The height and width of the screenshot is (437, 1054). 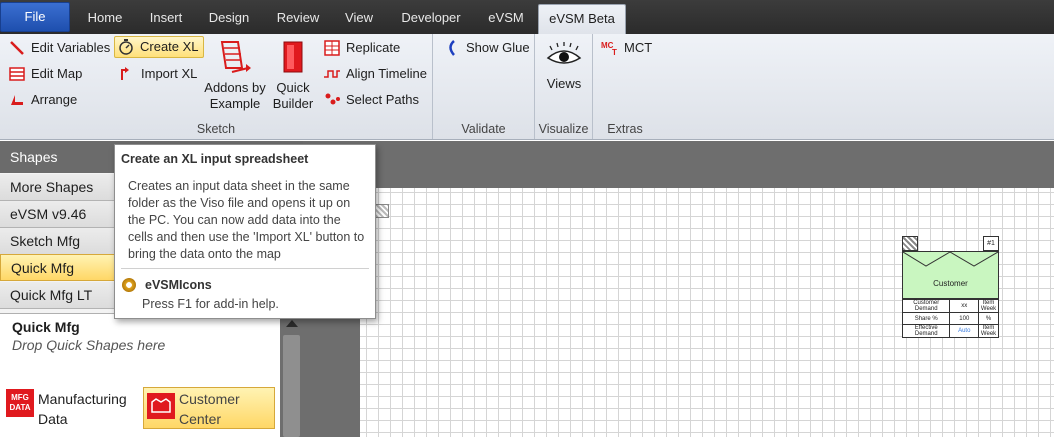 I want to click on edit-map-label: Edit Map, so click(x=57, y=73).